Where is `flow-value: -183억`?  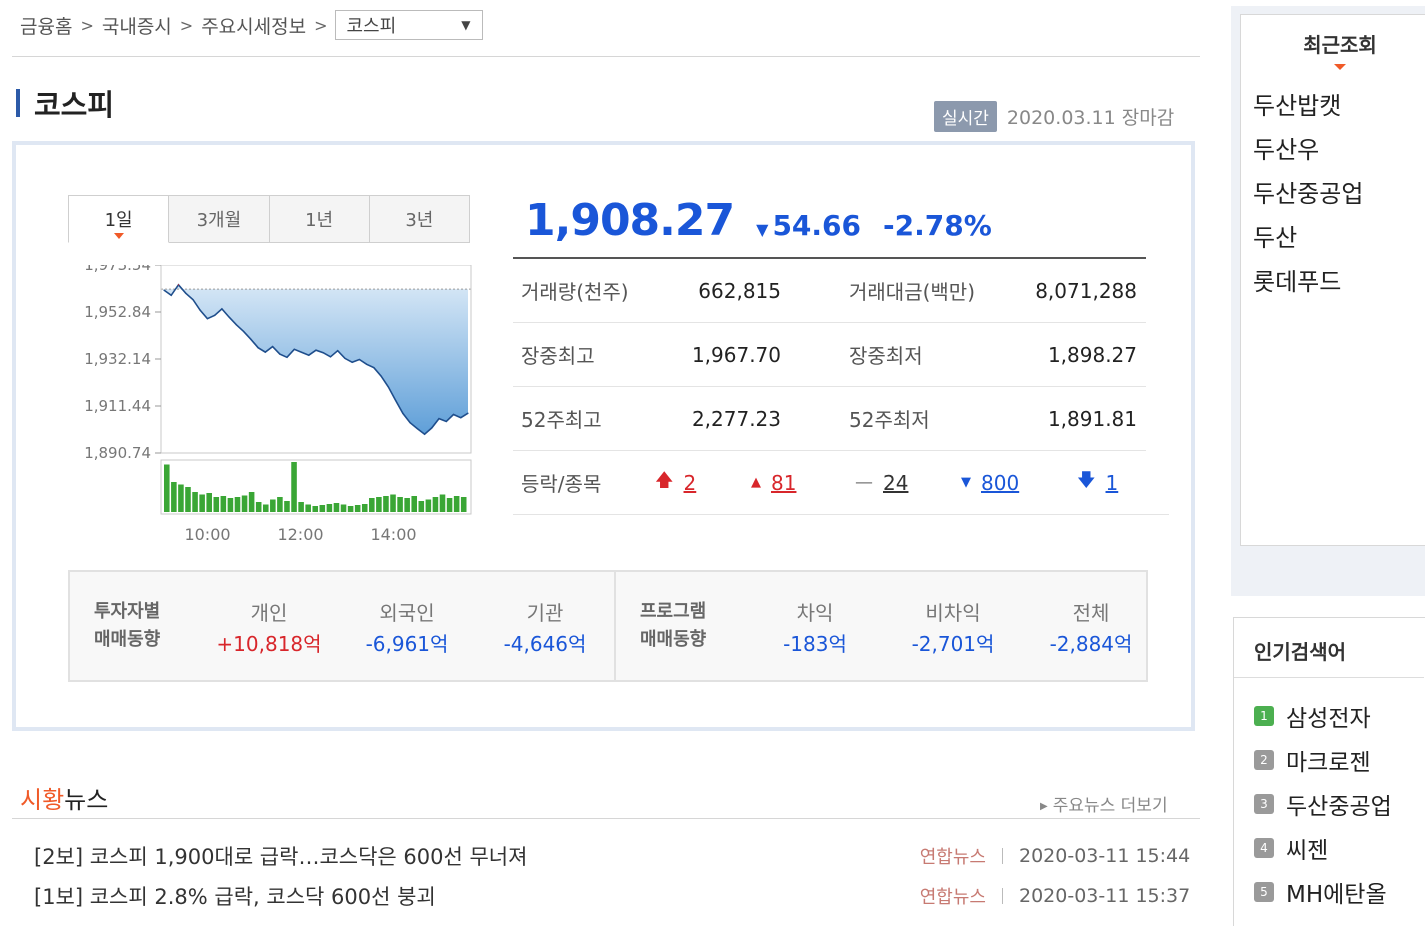
flow-value: -183억 is located at coordinates (815, 643).